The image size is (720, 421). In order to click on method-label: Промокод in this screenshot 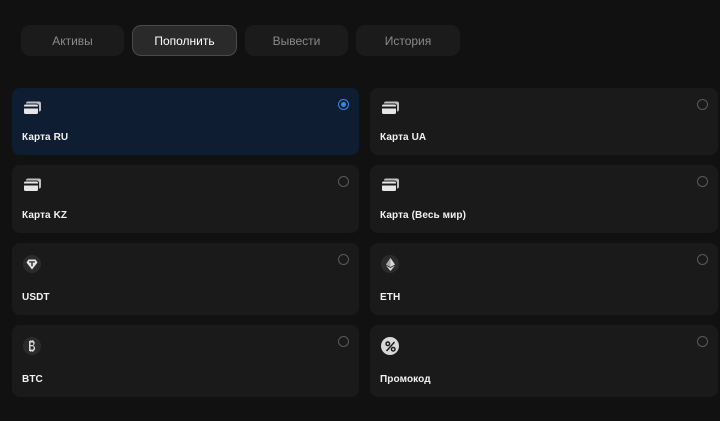, I will do `click(405, 379)`.